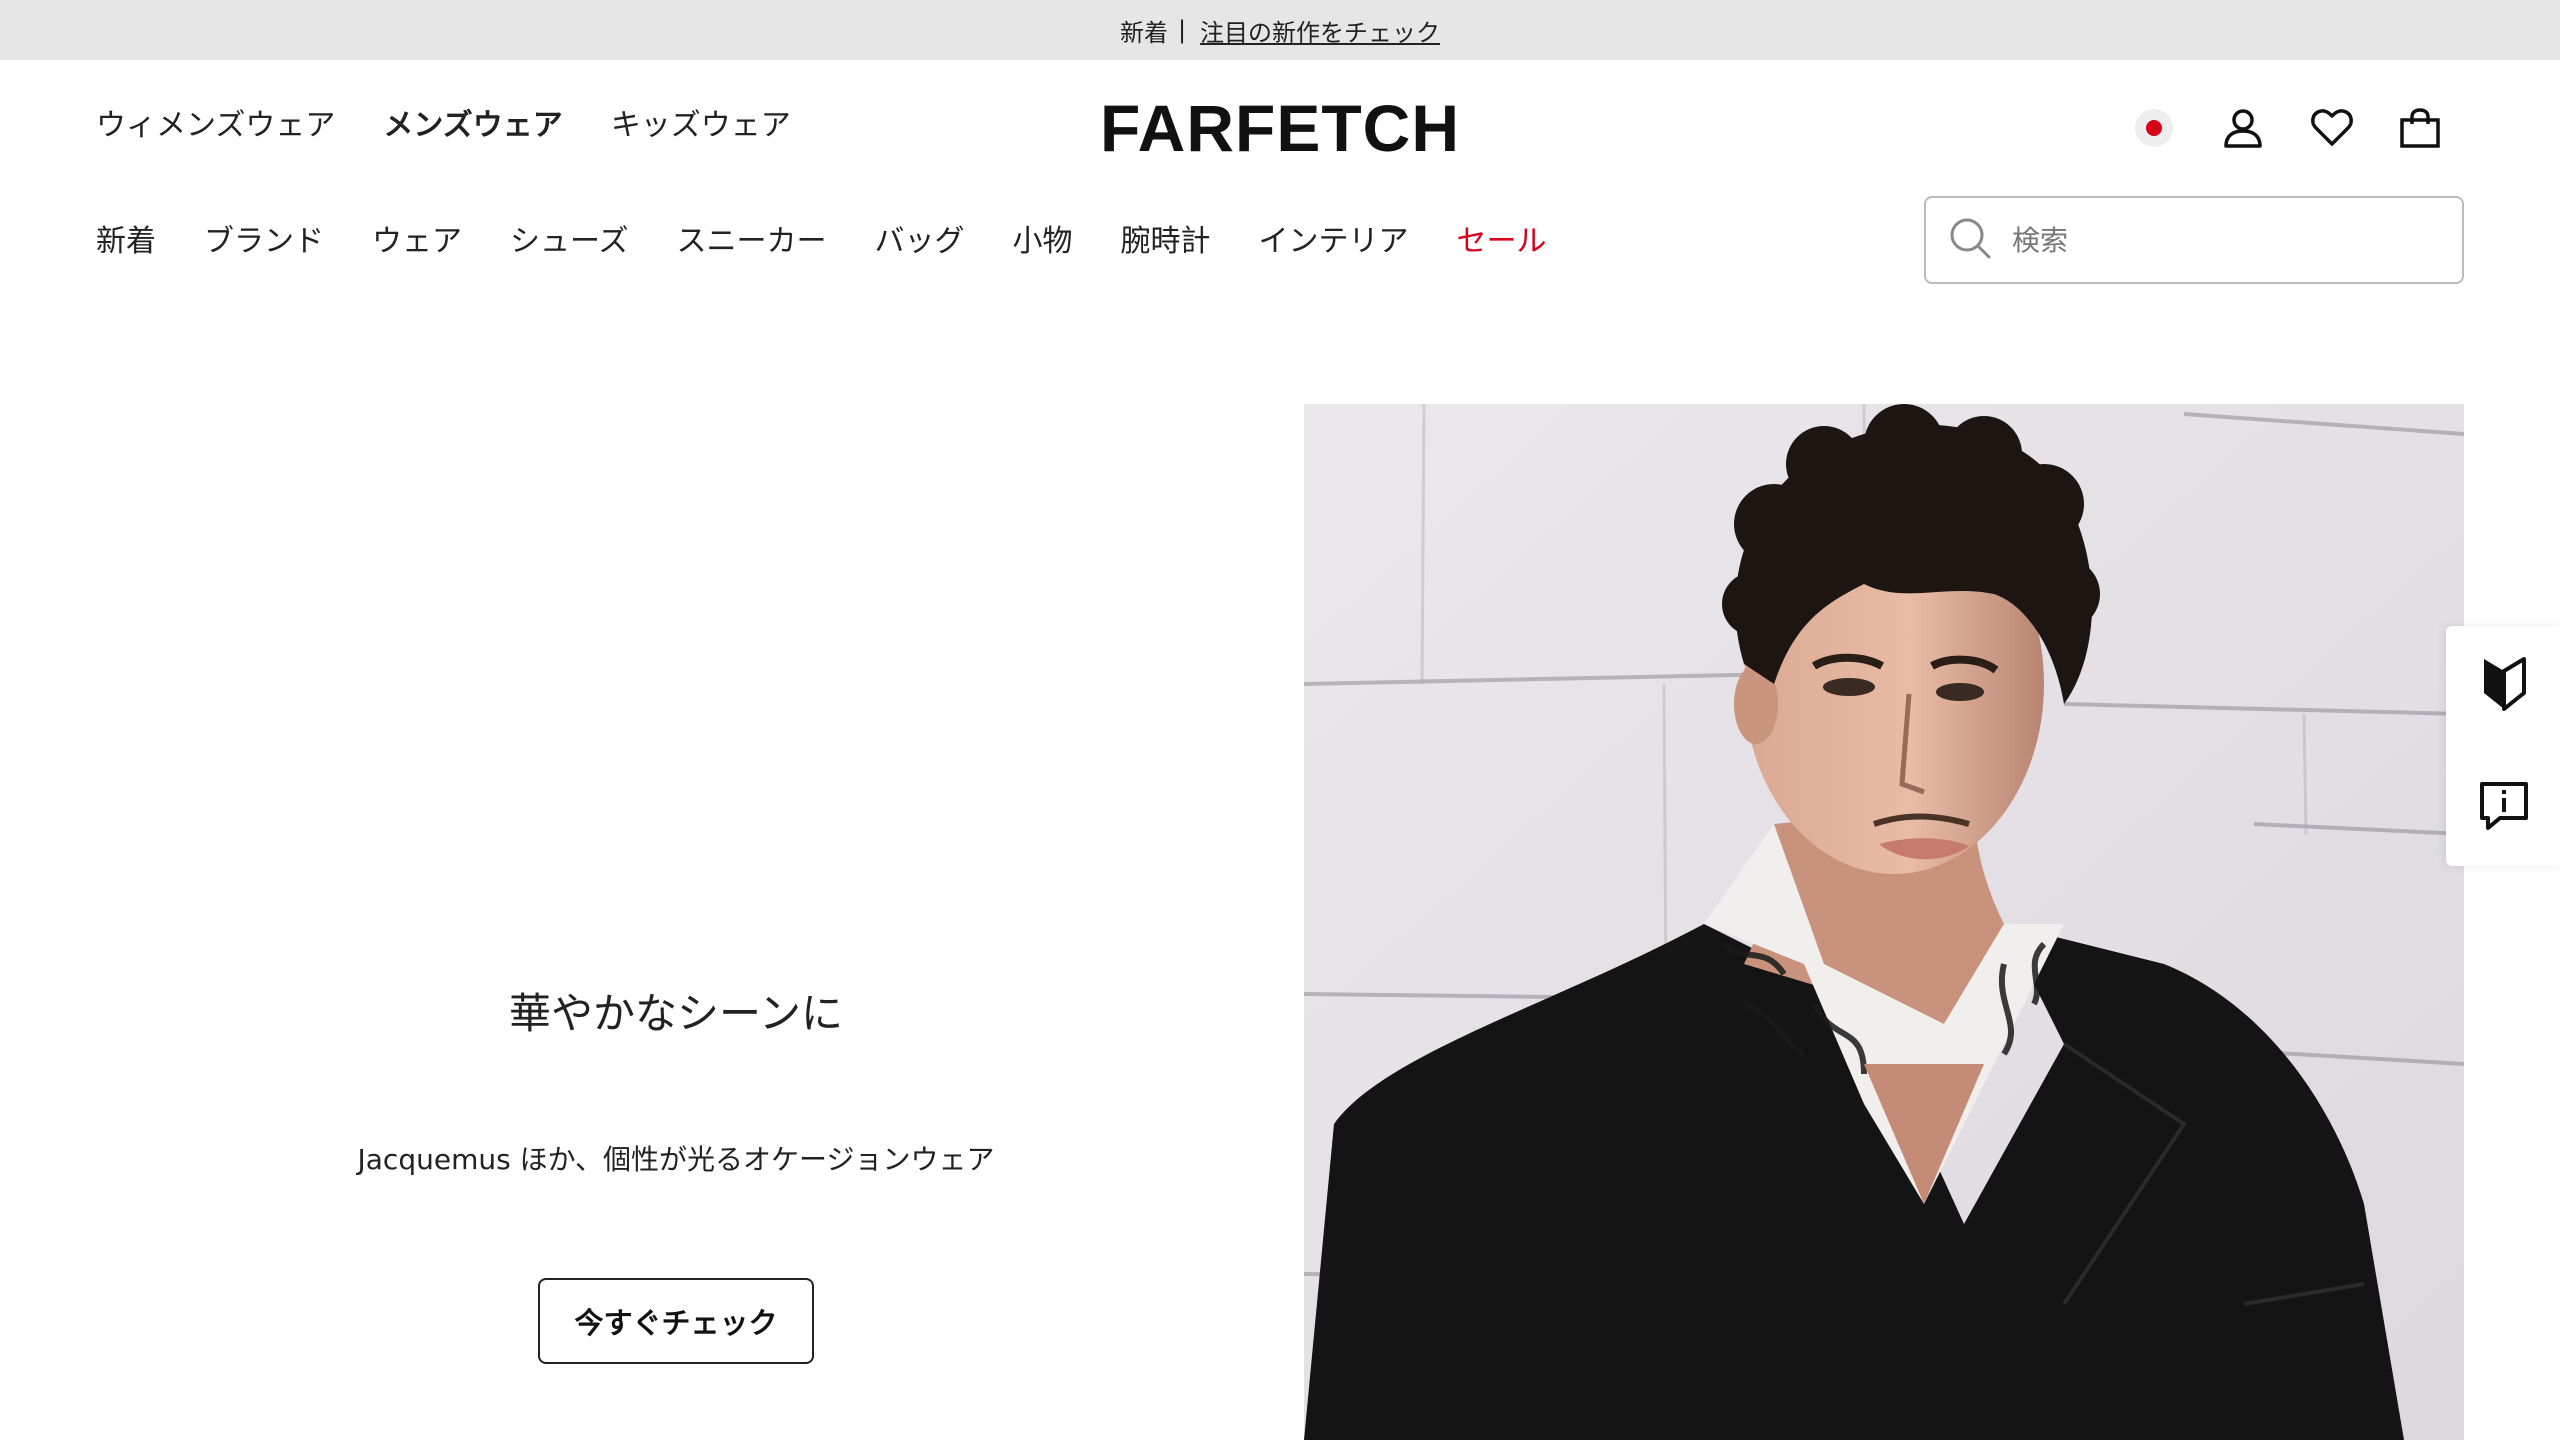 Image resolution: width=2560 pixels, height=1440 pixels. What do you see at coordinates (2504, 684) in the screenshot?
I see `beginner-mark-icon` at bounding box center [2504, 684].